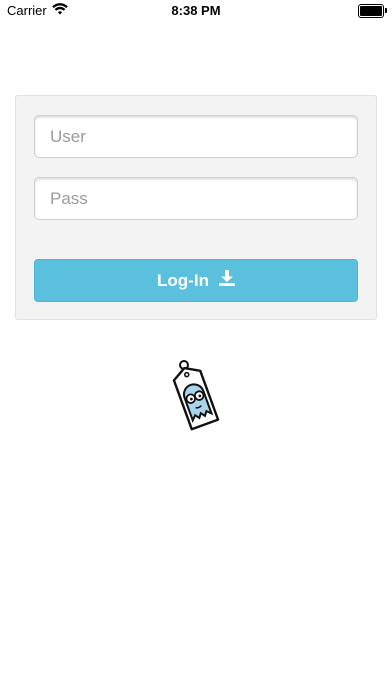  I want to click on login-button: Log-In, so click(196, 280).